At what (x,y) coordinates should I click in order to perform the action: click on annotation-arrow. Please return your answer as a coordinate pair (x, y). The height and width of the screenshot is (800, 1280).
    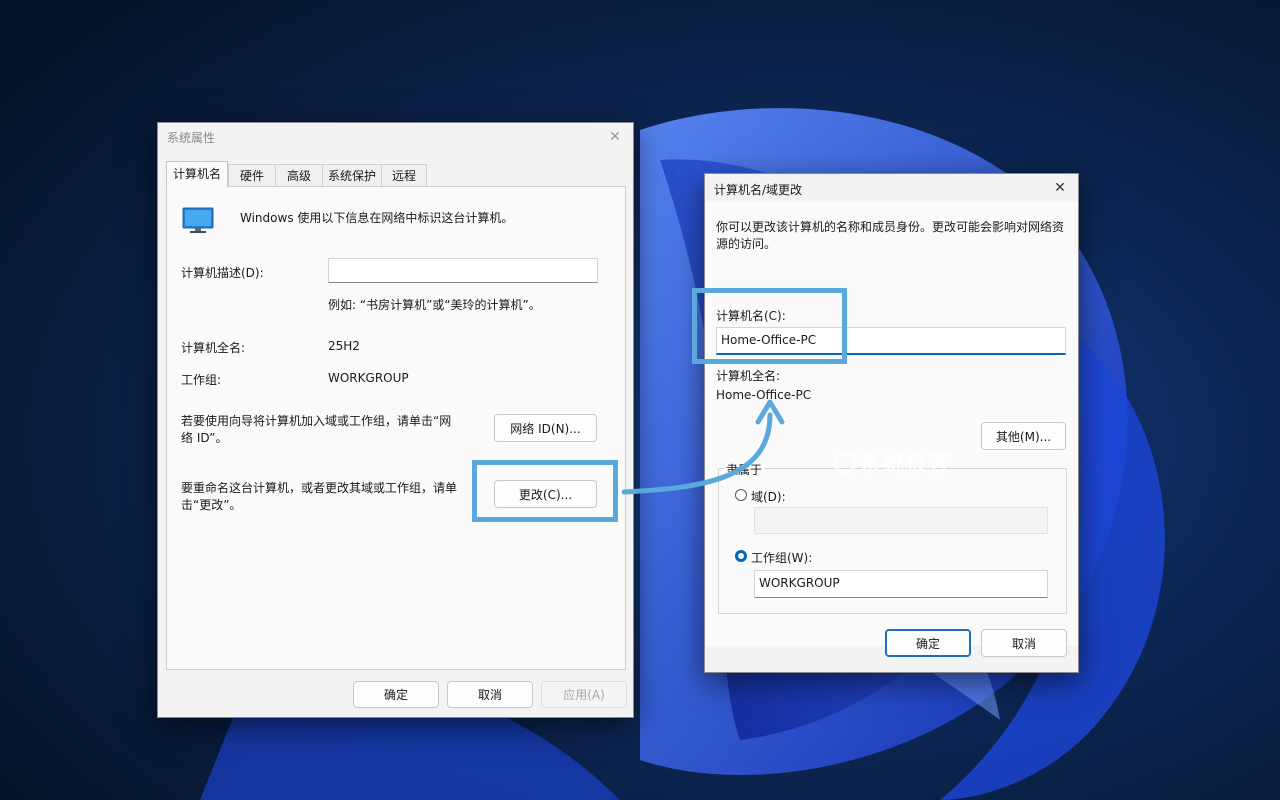
    Looking at the image, I should click on (703, 447).